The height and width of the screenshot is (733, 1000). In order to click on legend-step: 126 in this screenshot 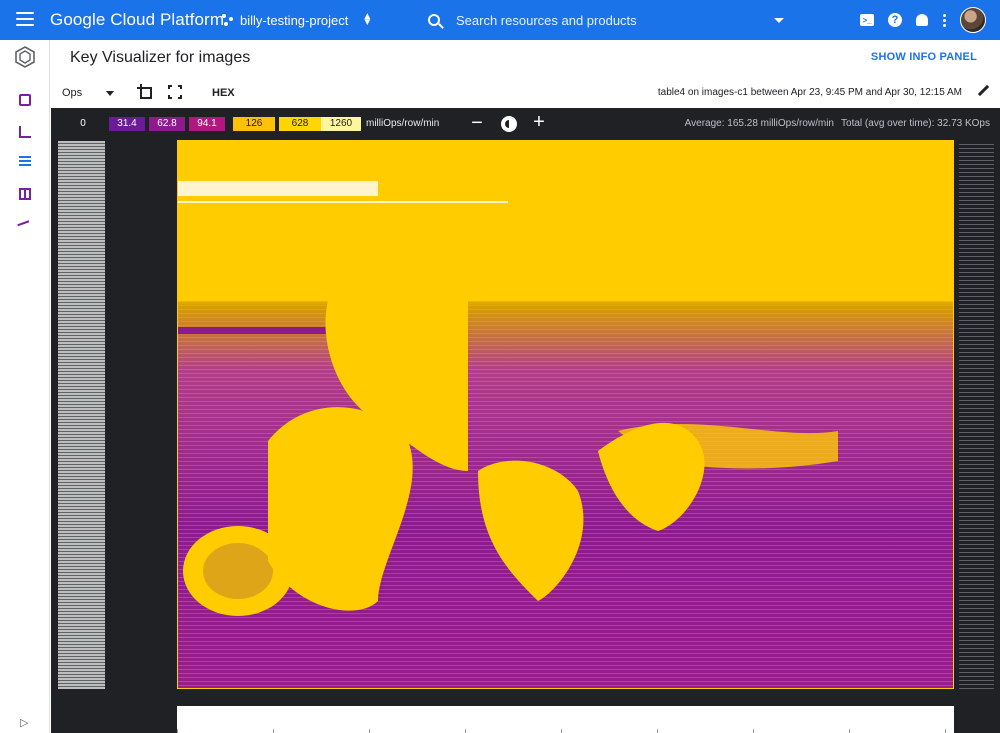, I will do `click(254, 124)`.